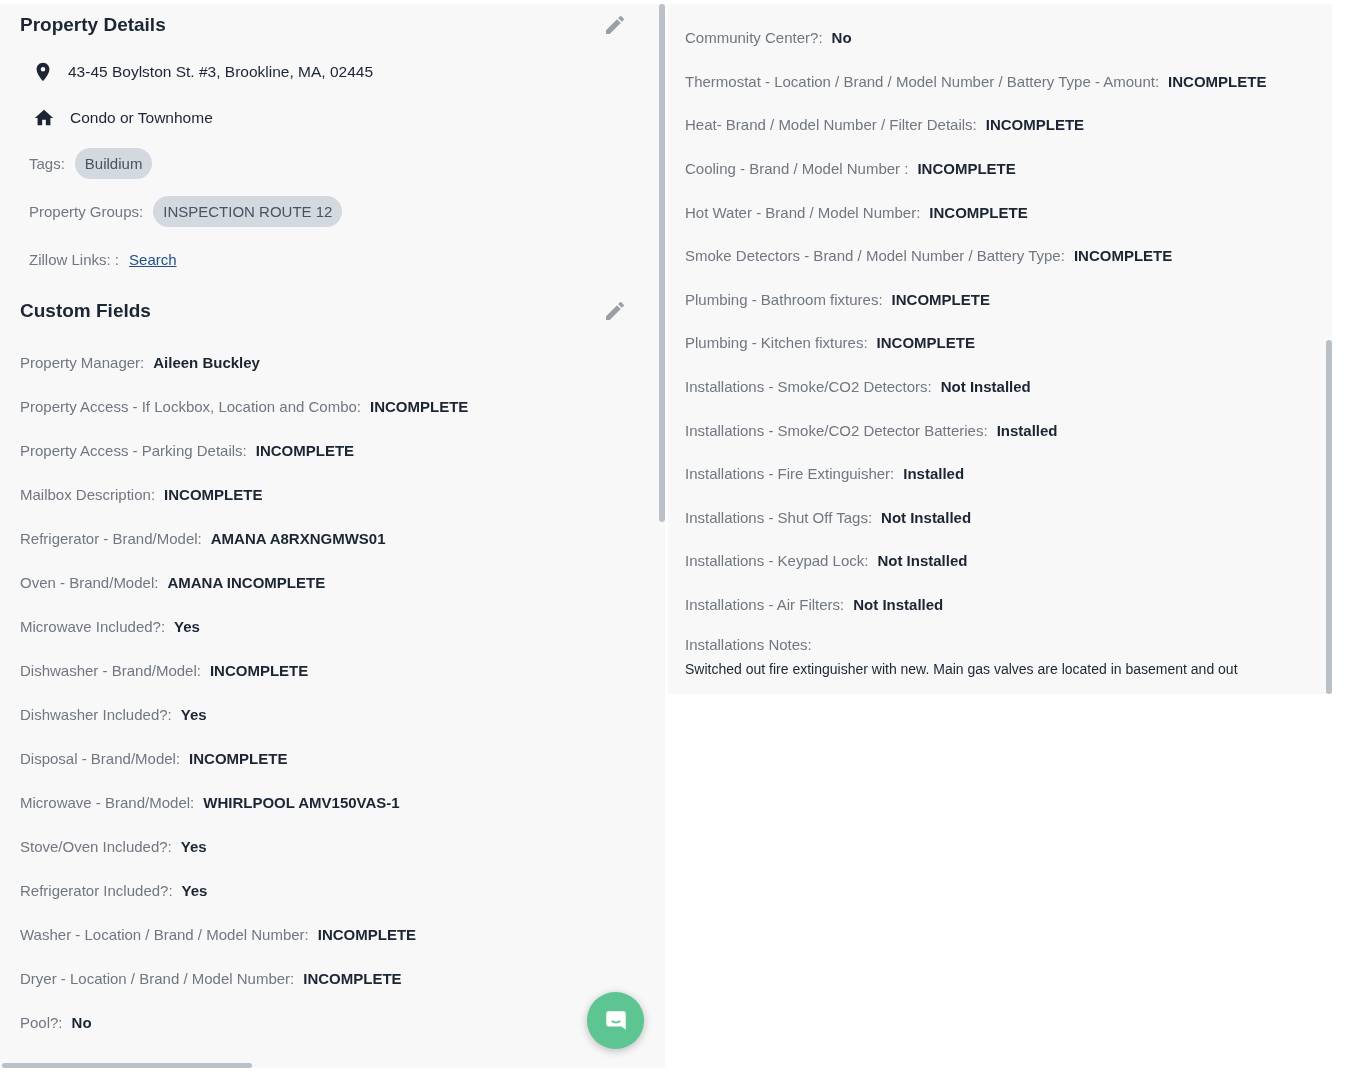  I want to click on field-label: Installations - Air Filters:, so click(765, 604).